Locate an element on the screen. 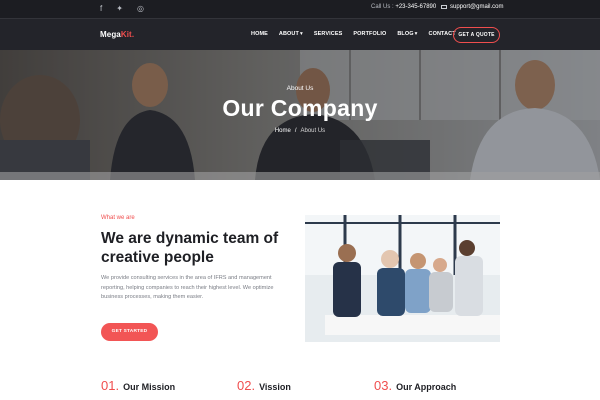 The height and width of the screenshot is (400, 600). nav-item-home: HOME is located at coordinates (259, 34).